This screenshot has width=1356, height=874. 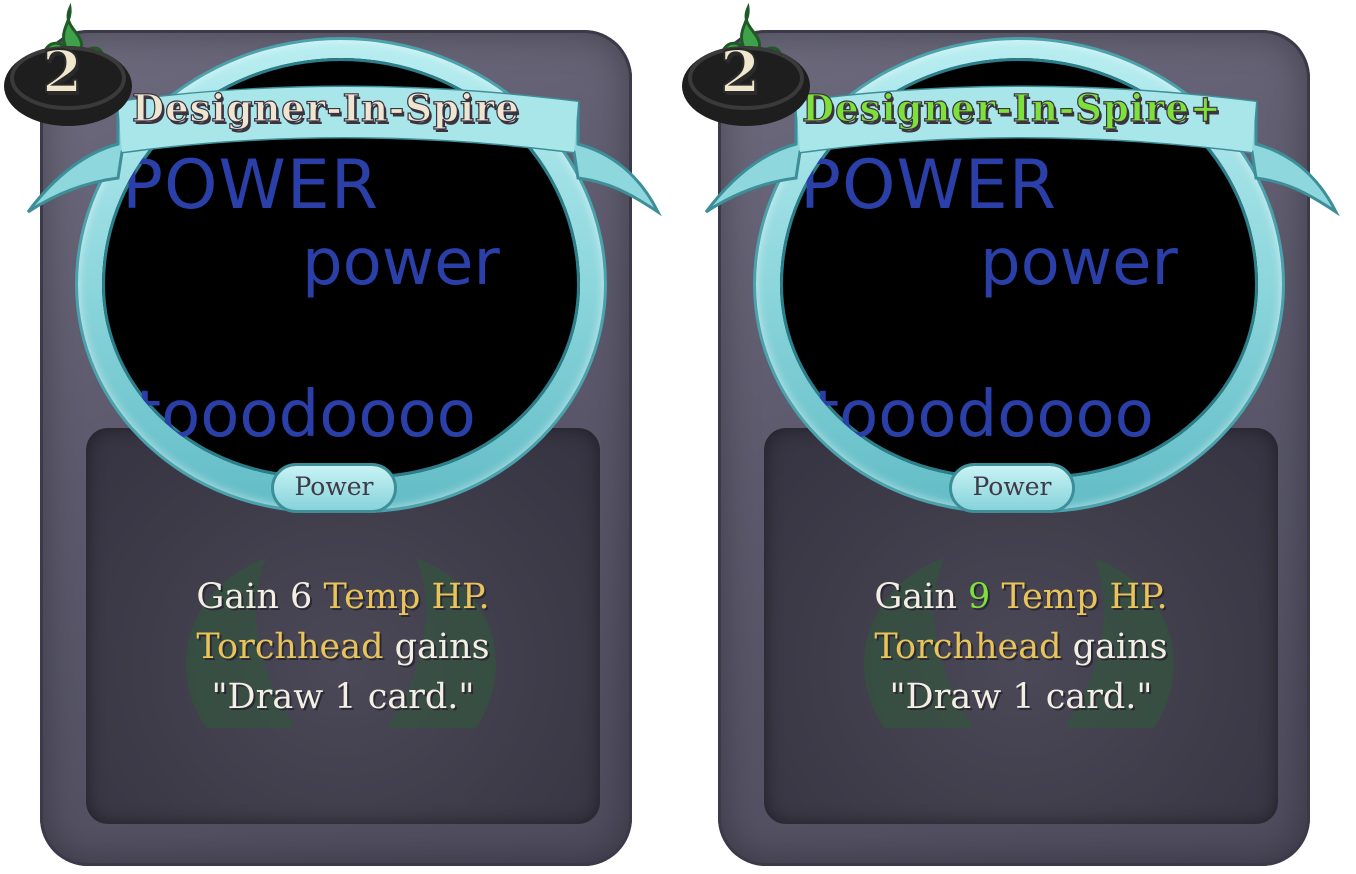 I want to click on description-line-1: Gain 6 Temp HP., so click(x=343, y=597).